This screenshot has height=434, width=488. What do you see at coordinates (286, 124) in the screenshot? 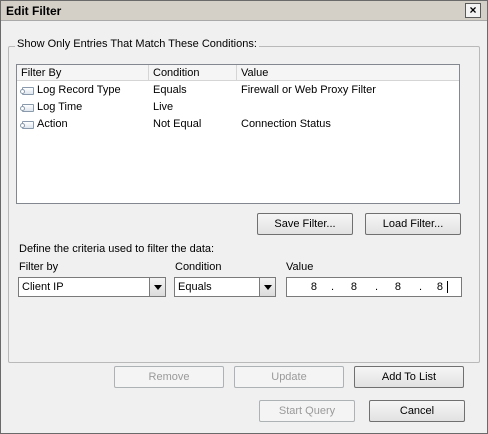
I see `row-value: Connection Status` at bounding box center [286, 124].